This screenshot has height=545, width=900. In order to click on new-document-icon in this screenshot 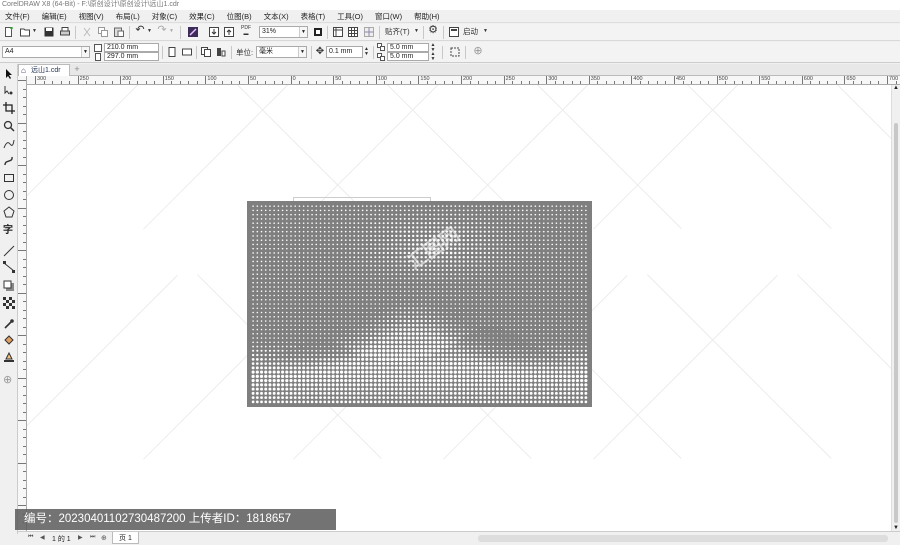, I will do `click(9, 32)`.